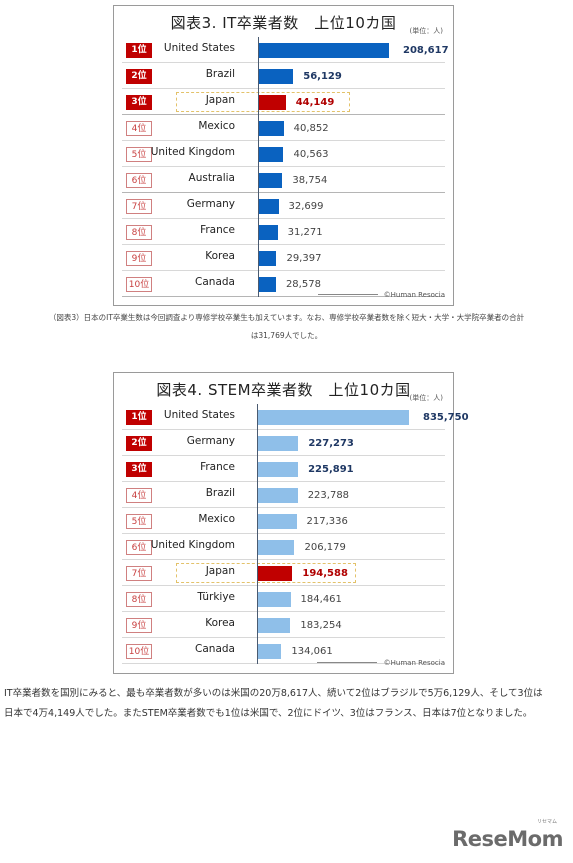 This screenshot has width=573, height=863. I want to click on rank-badge: 5位, so click(139, 154).